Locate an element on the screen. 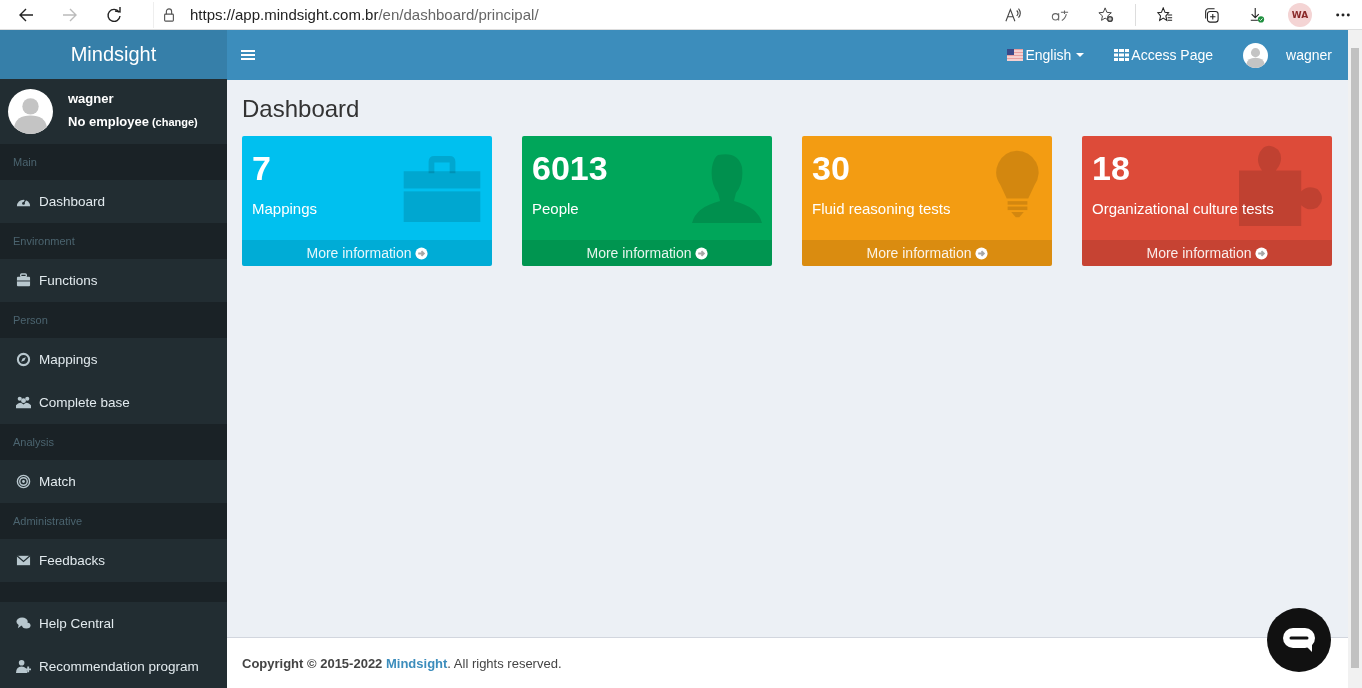 The width and height of the screenshot is (1362, 688). section-header: Environment is located at coordinates (44, 241).